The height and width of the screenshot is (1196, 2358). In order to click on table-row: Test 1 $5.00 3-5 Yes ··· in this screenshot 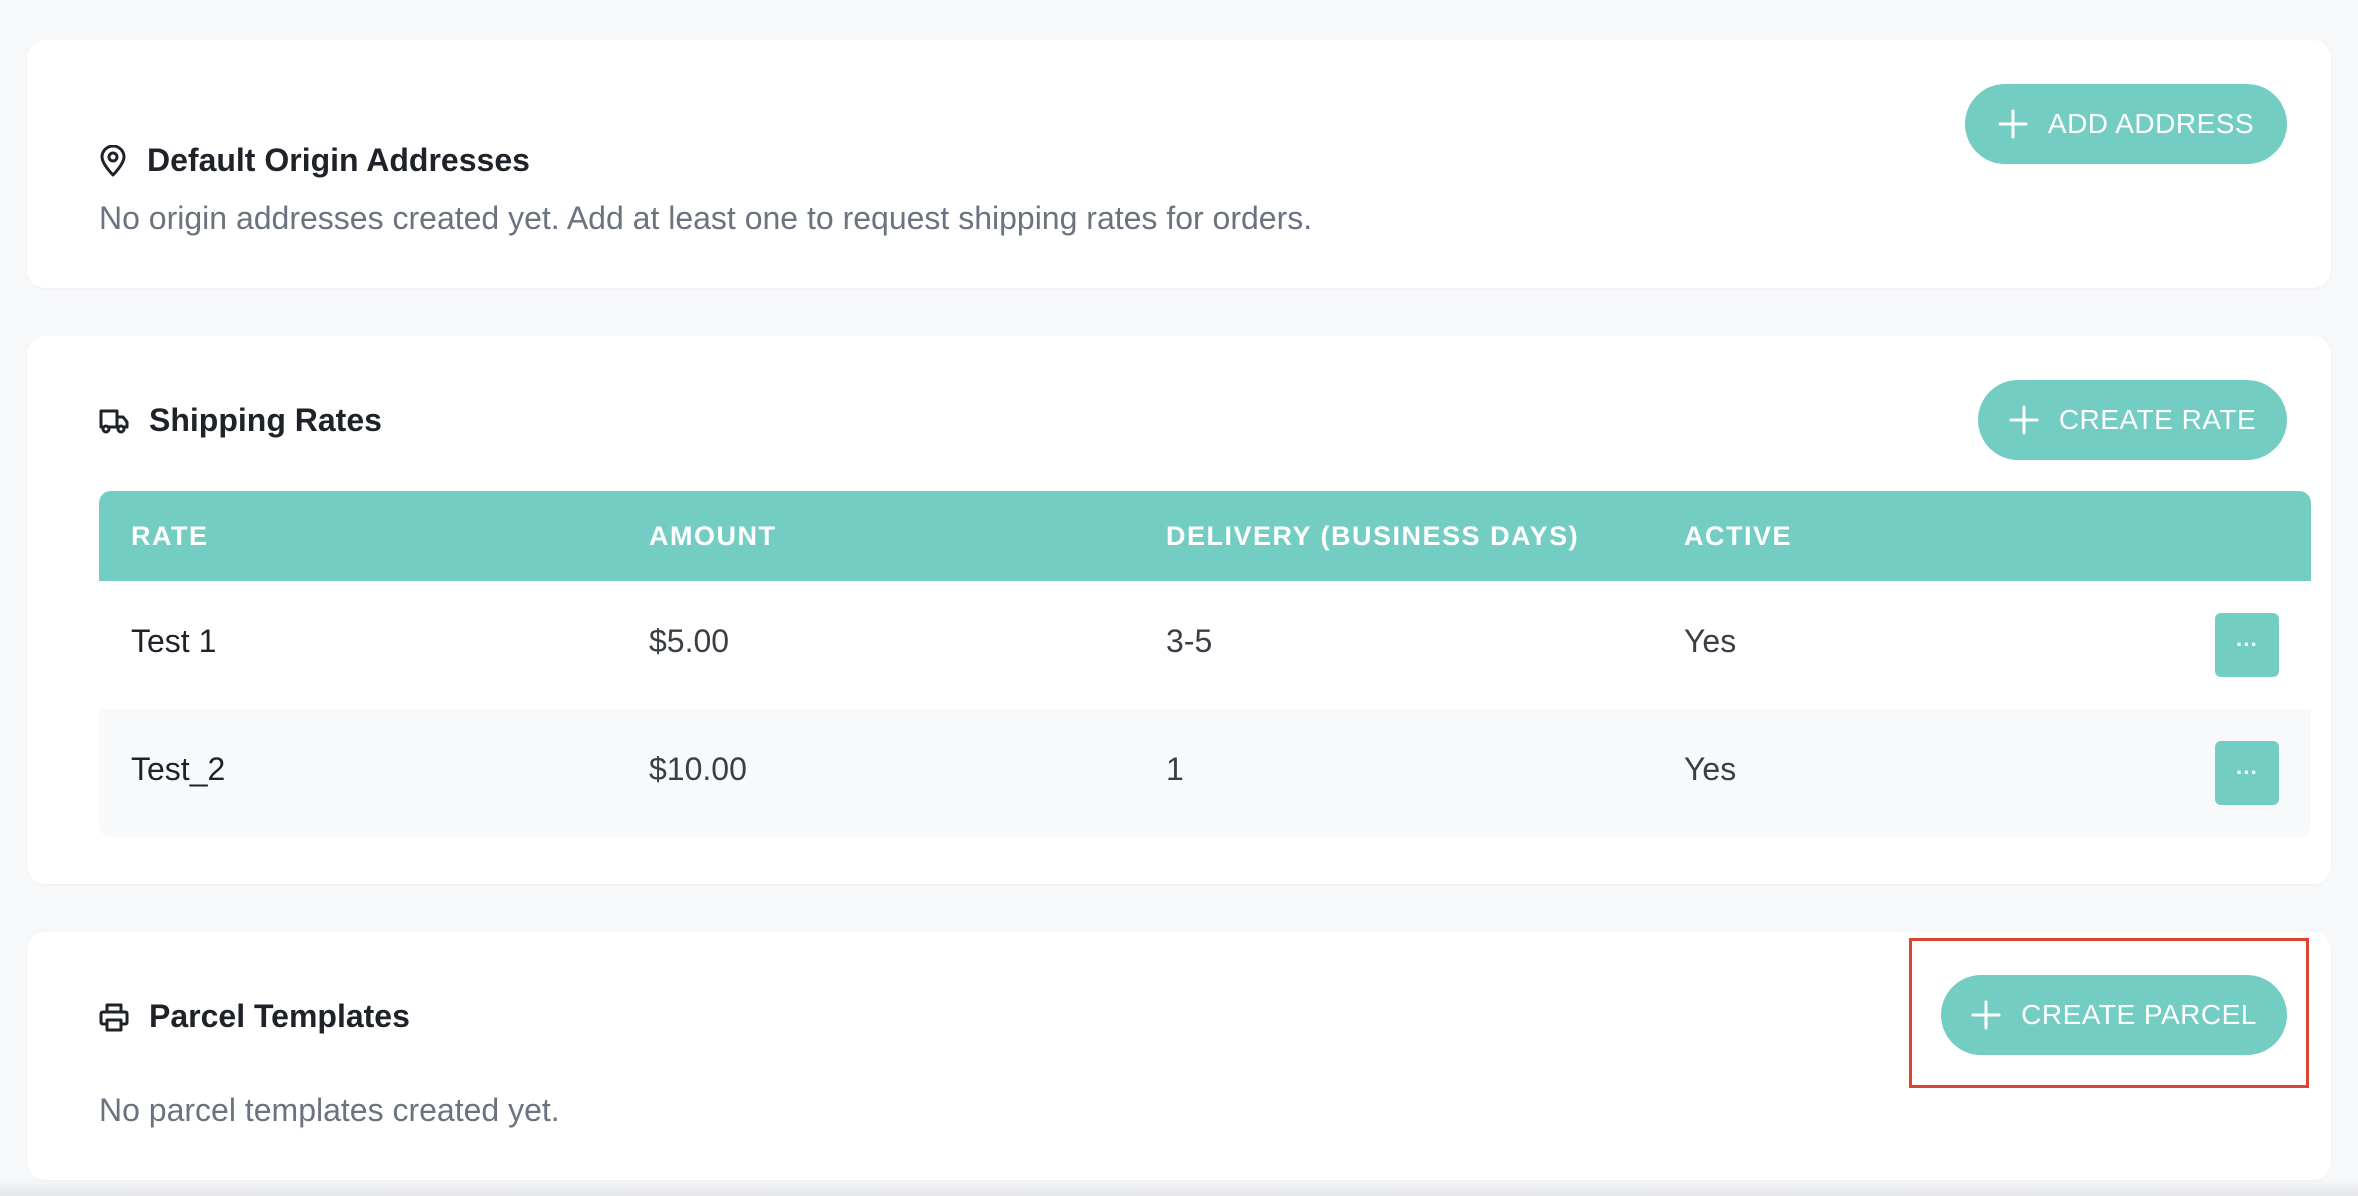, I will do `click(1205, 645)`.